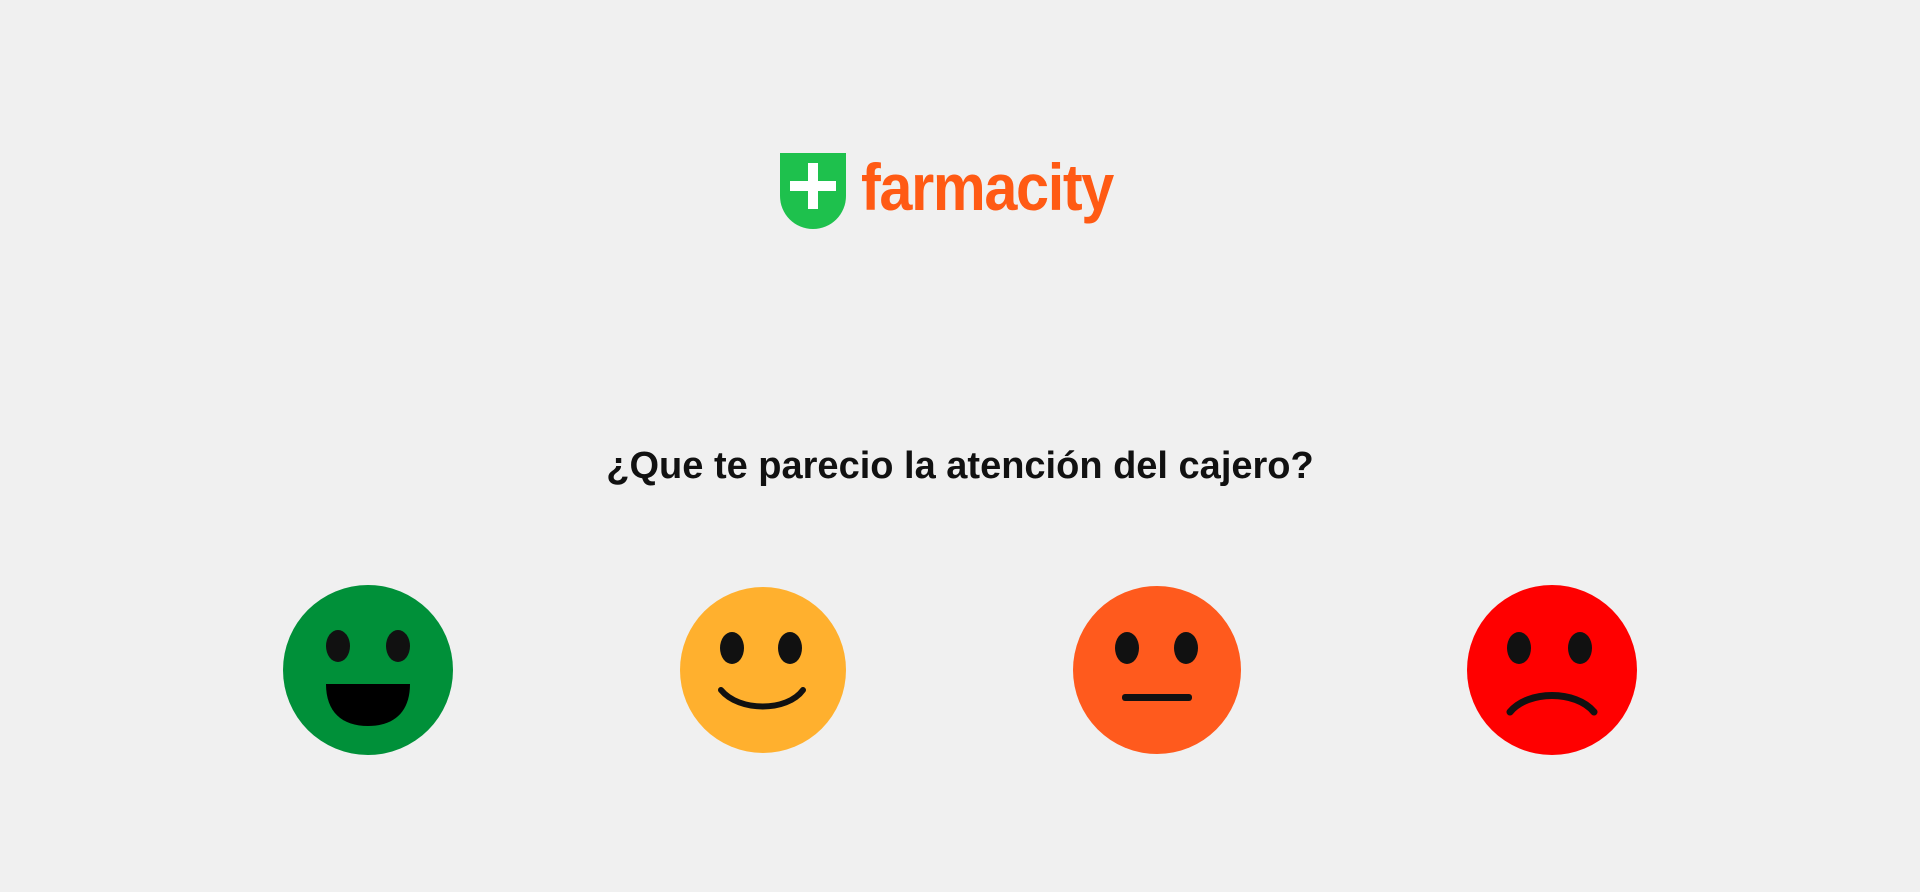 The height and width of the screenshot is (892, 1920). Describe the element at coordinates (813, 191) in the screenshot. I see `plus-shield-icon` at that location.